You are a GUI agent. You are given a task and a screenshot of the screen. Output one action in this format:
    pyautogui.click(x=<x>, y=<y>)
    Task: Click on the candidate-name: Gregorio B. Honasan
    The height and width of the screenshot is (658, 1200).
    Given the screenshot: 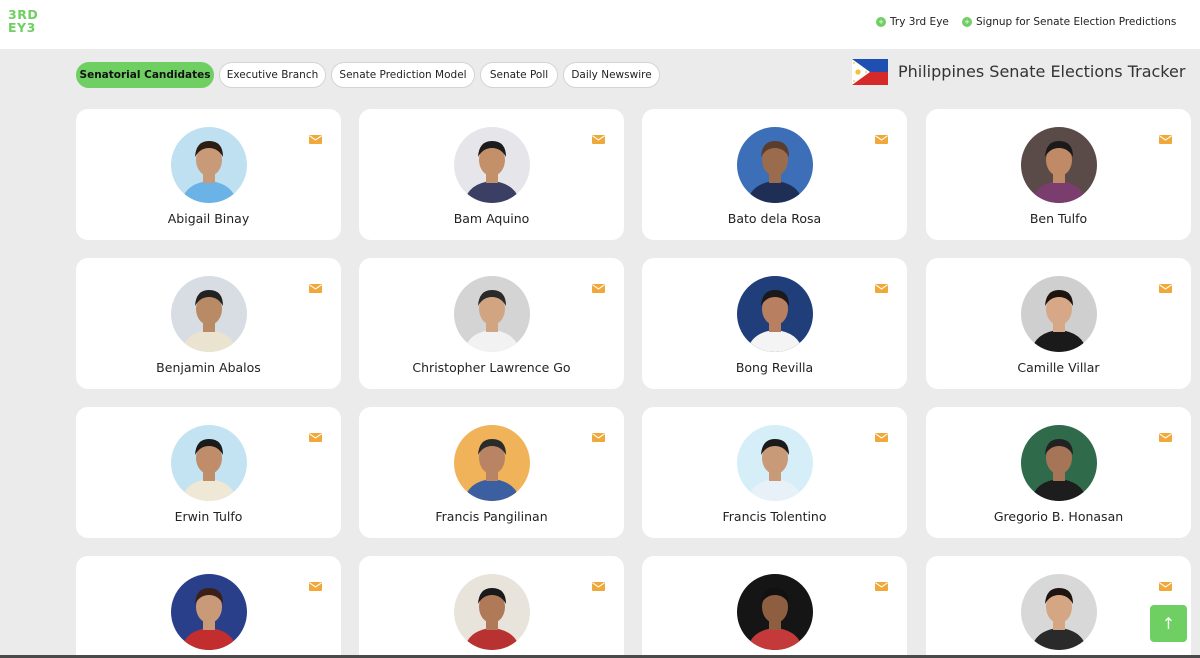 What is the action you would take?
    pyautogui.click(x=1058, y=516)
    